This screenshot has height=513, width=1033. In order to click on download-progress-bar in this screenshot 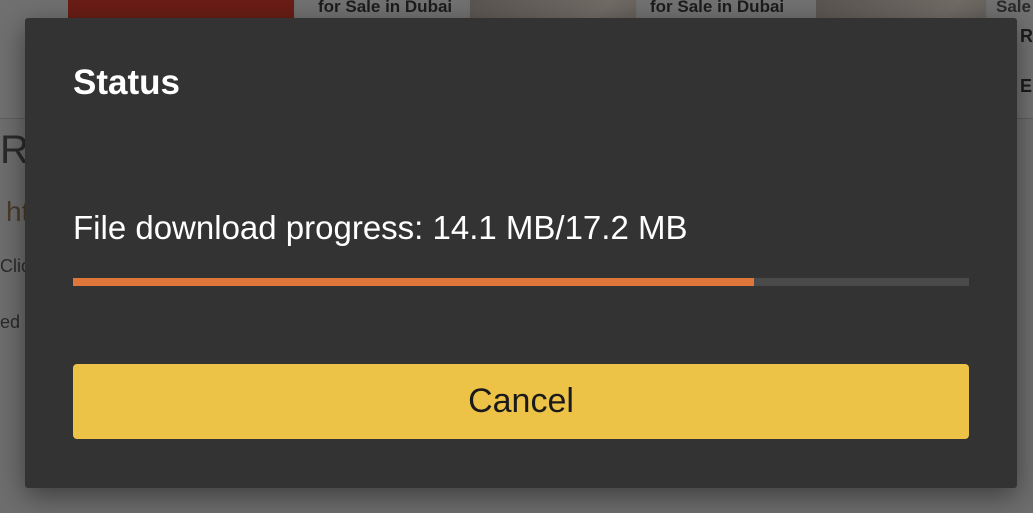, I will do `click(521, 282)`.